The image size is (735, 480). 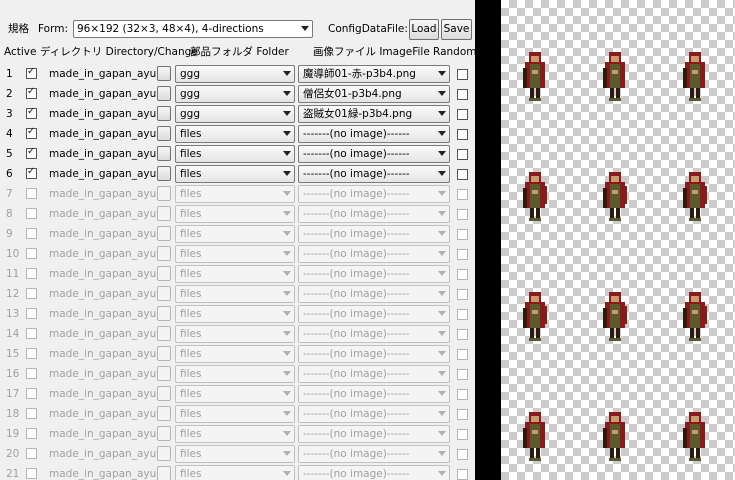 I want to click on load-button: Load, so click(x=424, y=29).